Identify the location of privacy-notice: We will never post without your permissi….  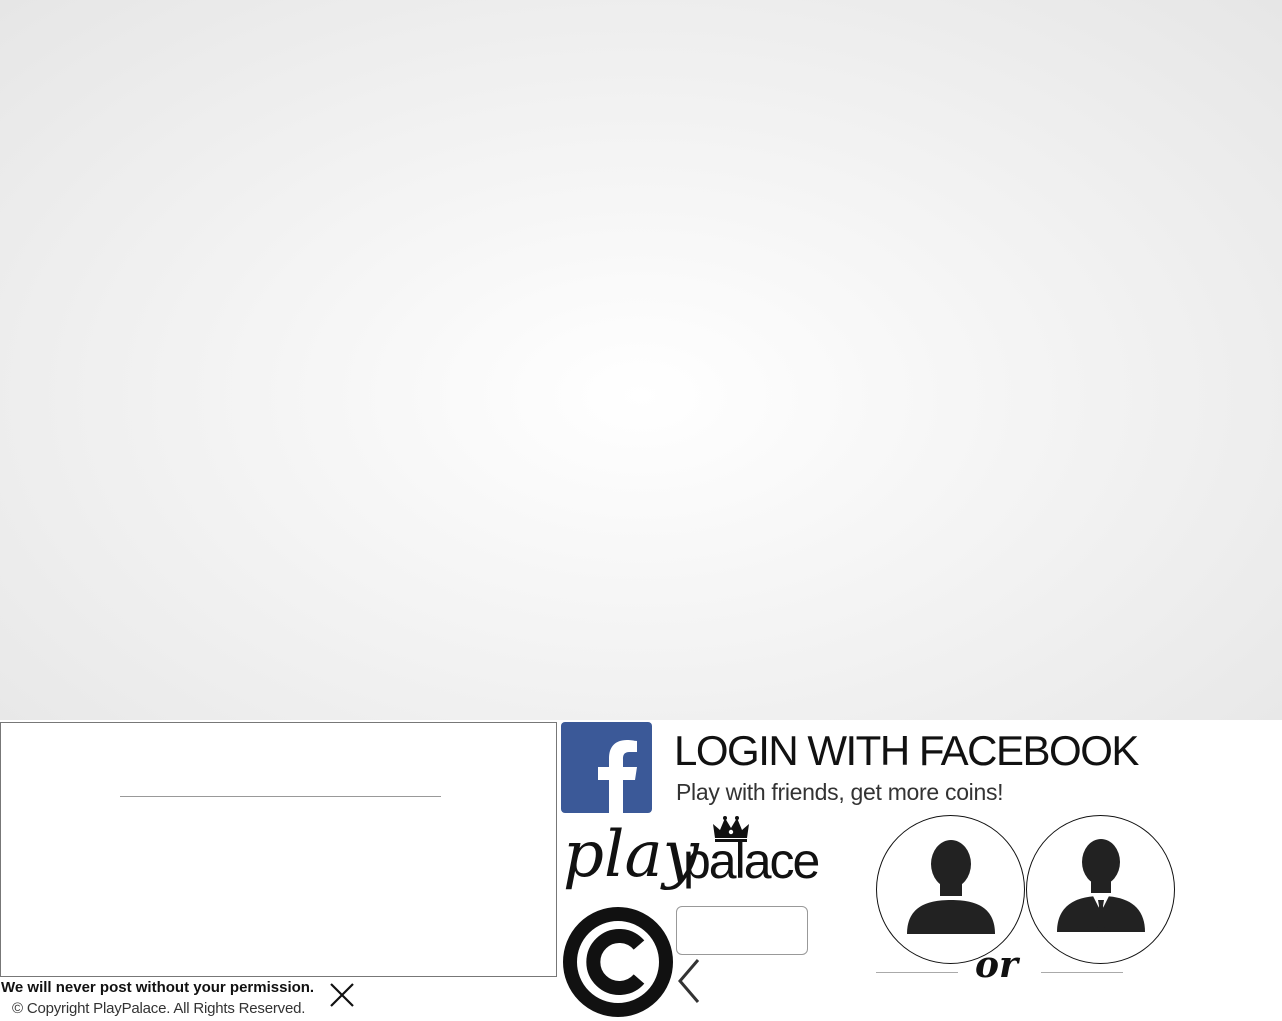
(158, 987).